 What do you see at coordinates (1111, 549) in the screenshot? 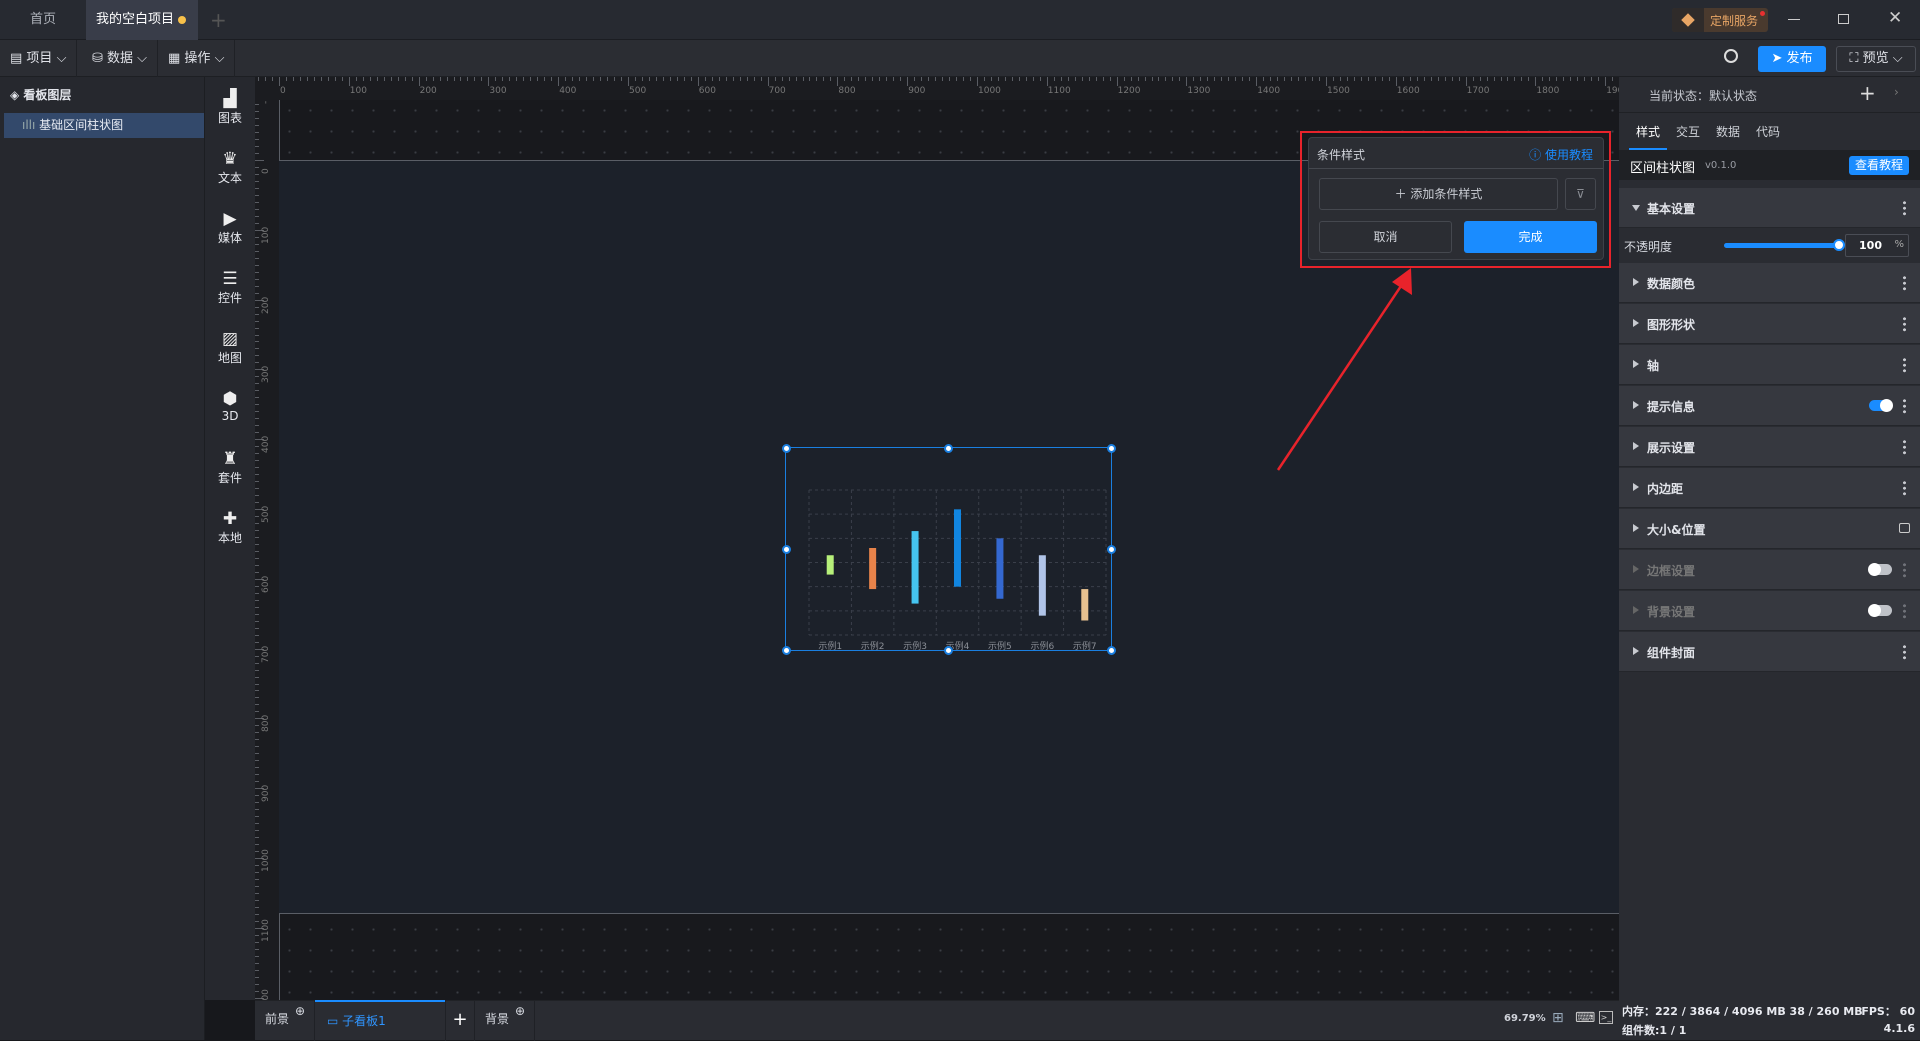
I see `resize-handle-e` at bounding box center [1111, 549].